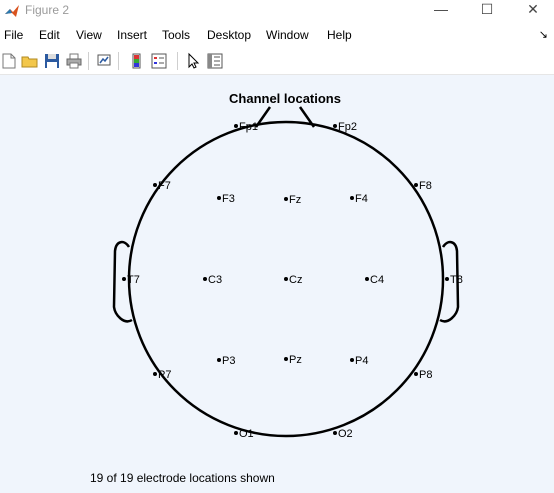 This screenshot has height=493, width=554. I want to click on electrode-label-f8: F8, so click(425, 186).